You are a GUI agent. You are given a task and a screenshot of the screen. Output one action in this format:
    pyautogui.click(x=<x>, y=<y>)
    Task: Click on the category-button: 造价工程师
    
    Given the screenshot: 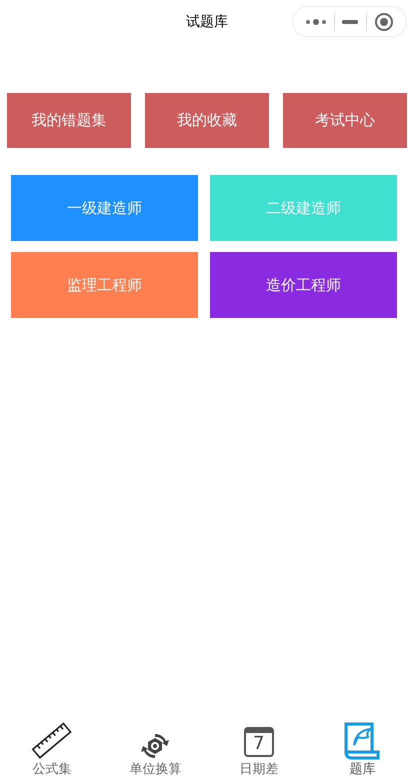 What is the action you would take?
    pyautogui.click(x=303, y=285)
    